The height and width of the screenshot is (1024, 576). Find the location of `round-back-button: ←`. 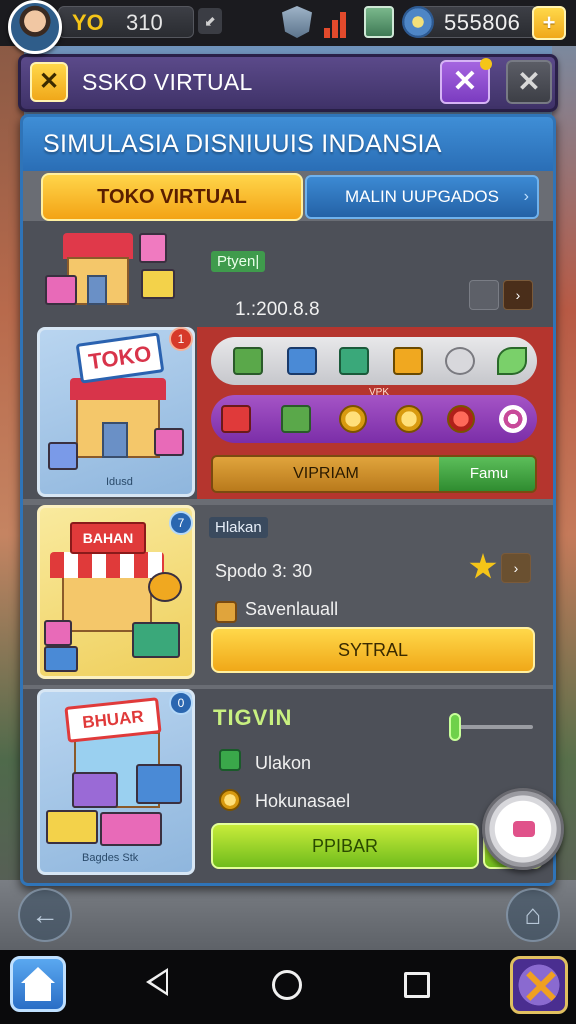

round-back-button: ← is located at coordinates (45, 915).